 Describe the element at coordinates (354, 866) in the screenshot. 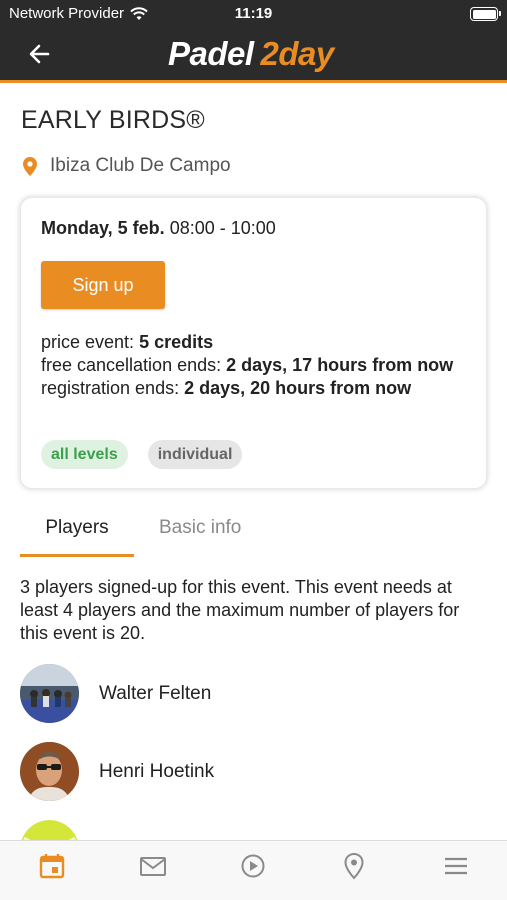

I see `location-icon` at that location.